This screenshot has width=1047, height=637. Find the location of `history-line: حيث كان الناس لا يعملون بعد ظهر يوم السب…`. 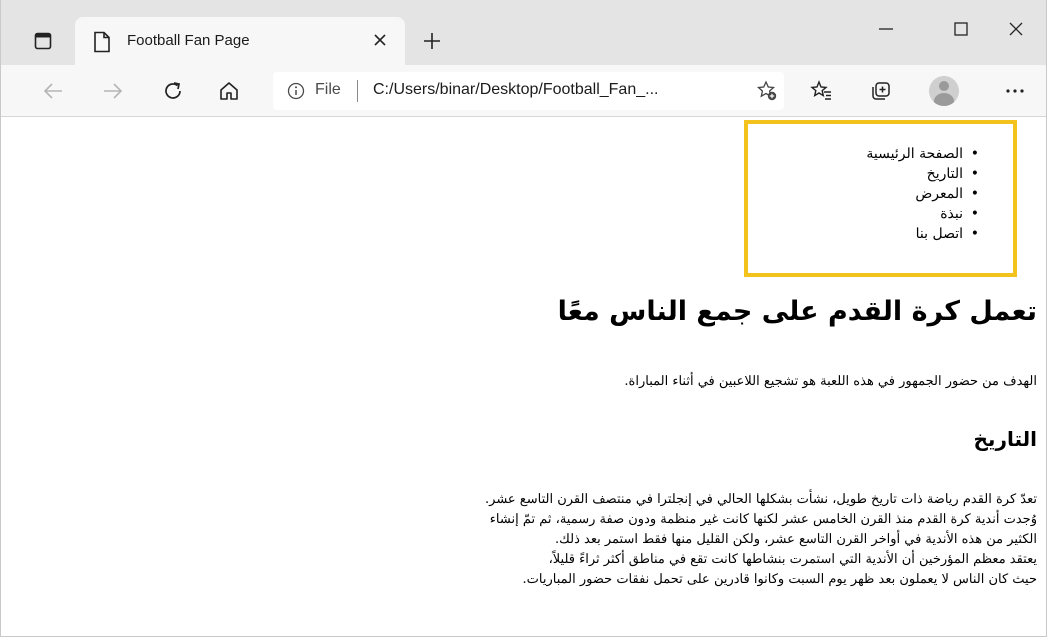

history-line: حيث كان الناس لا يعملون بعد ظهر يوم السب… is located at coordinates (779, 579).